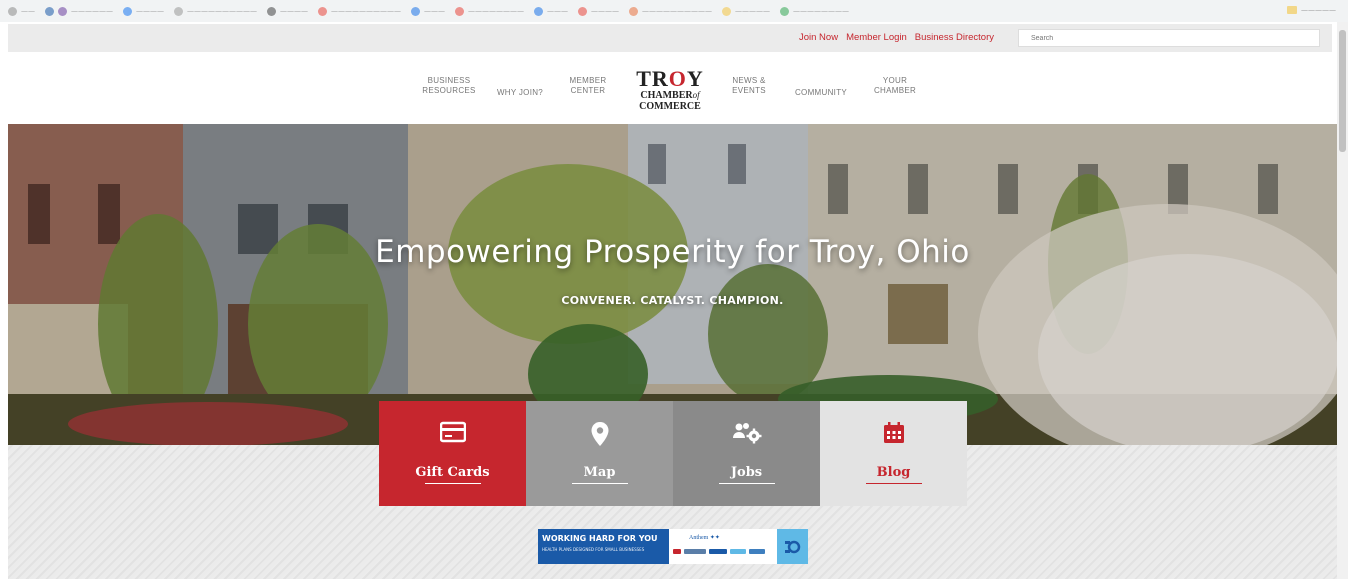  I want to click on nav-label: YOUR, so click(895, 80).